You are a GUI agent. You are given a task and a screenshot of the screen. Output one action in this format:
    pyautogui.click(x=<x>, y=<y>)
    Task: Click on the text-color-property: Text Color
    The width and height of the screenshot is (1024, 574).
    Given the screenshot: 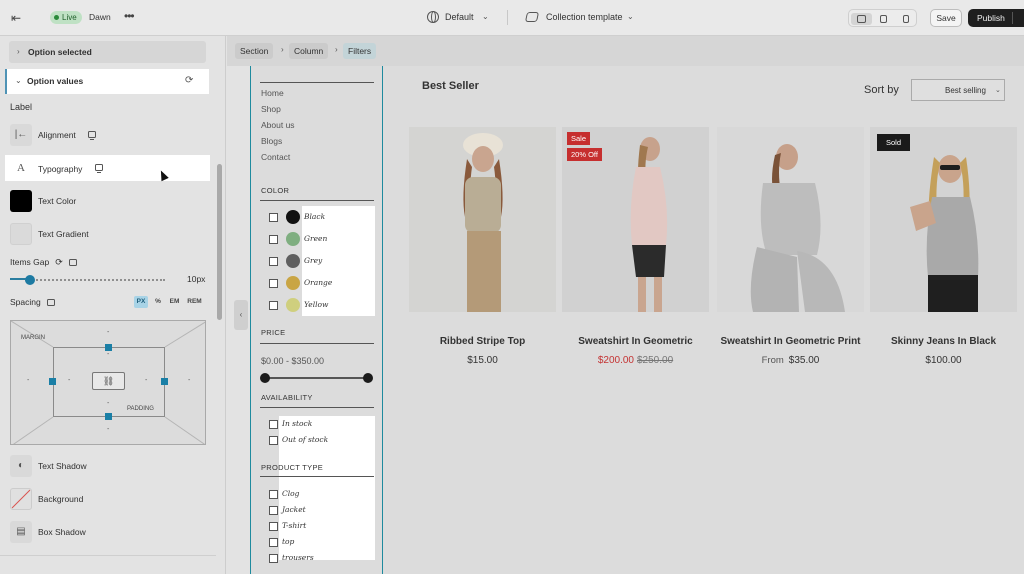 What is the action you would take?
    pyautogui.click(x=110, y=201)
    